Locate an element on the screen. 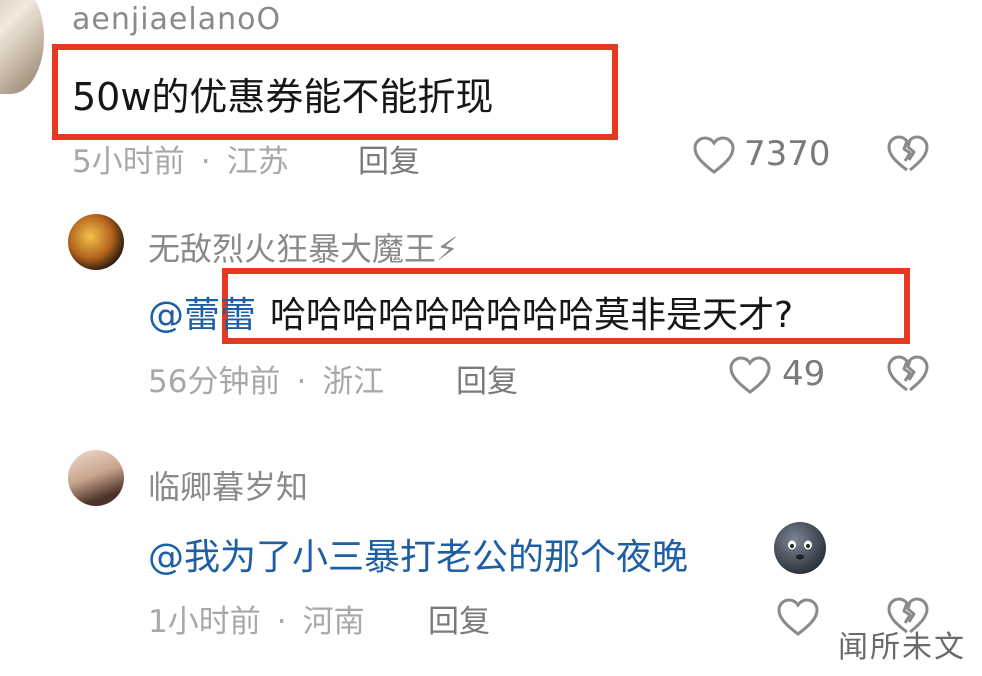 The height and width of the screenshot is (676, 982). reply-time: 1小时前 is located at coordinates (204, 622).